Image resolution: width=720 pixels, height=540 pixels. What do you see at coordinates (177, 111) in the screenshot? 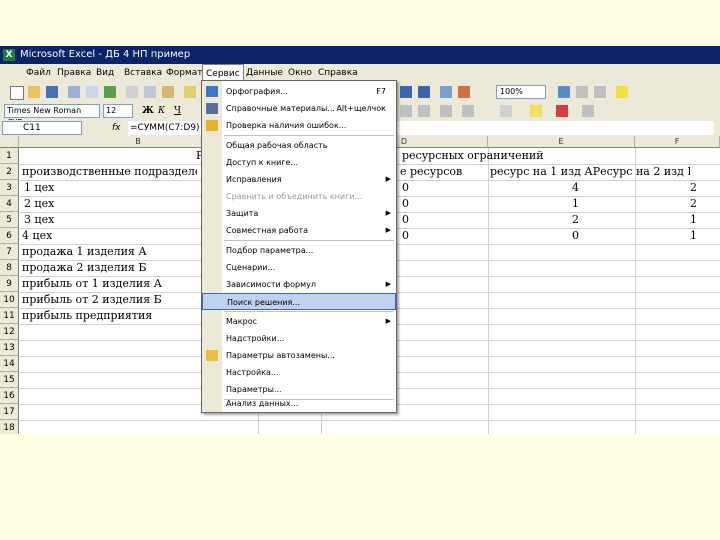
I see `underline-button: Ч` at bounding box center [177, 111].